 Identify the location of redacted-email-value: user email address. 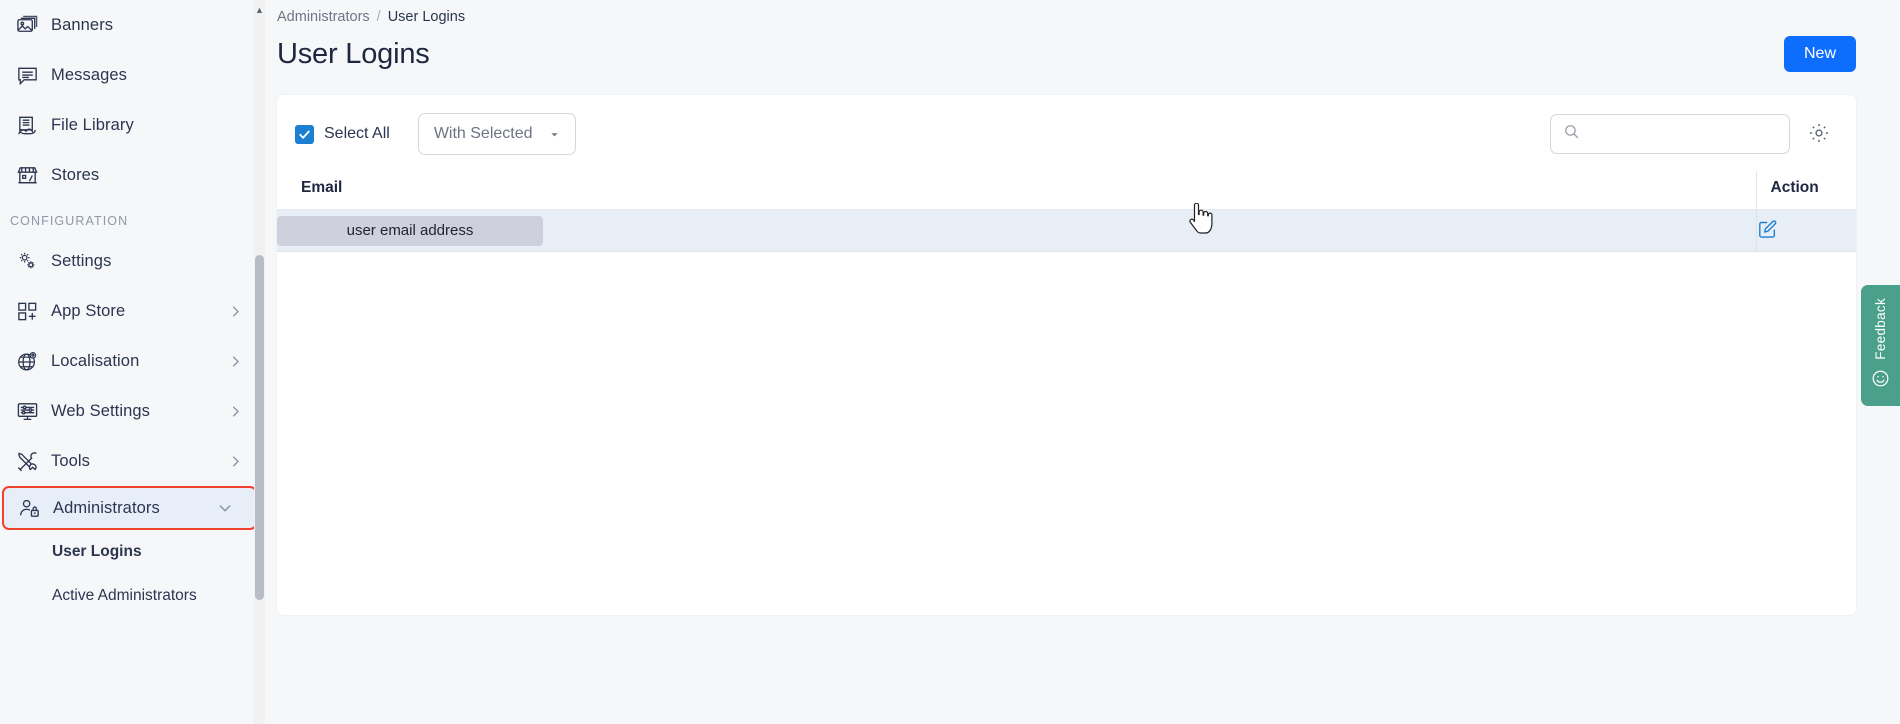
(410, 230).